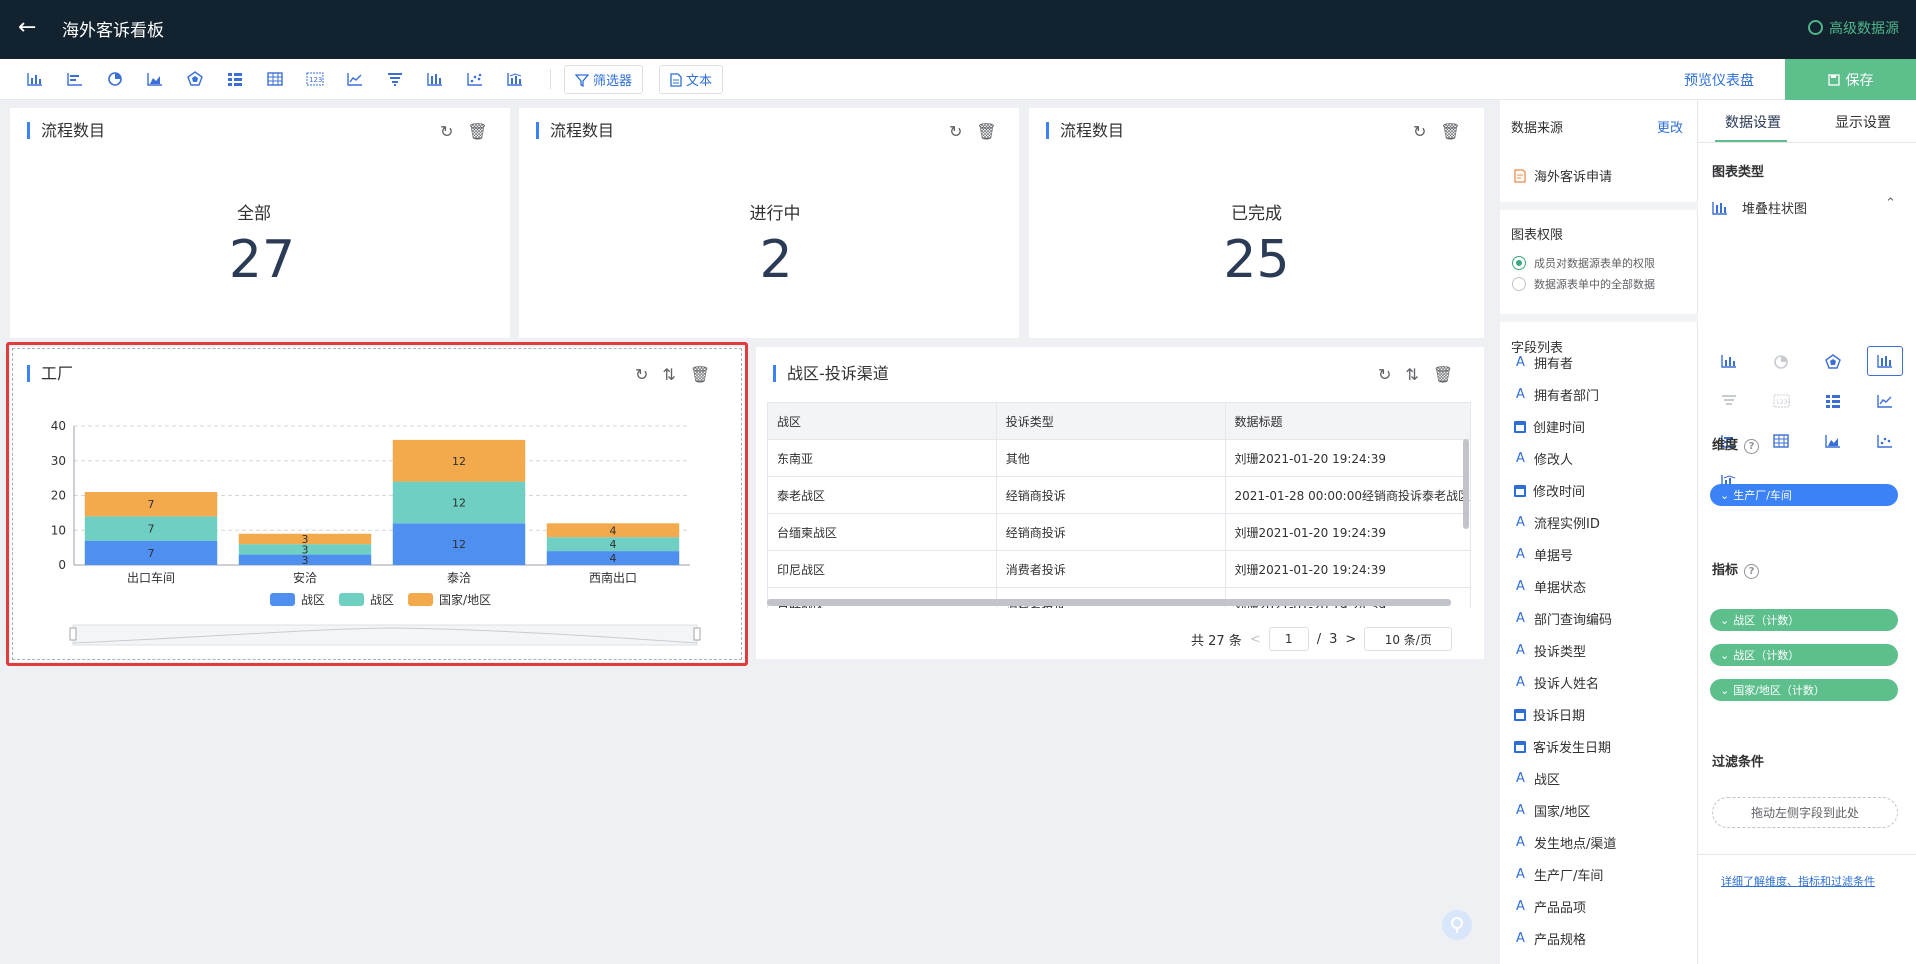  What do you see at coordinates (315, 79) in the screenshot?
I see `number-card-icon: 123` at bounding box center [315, 79].